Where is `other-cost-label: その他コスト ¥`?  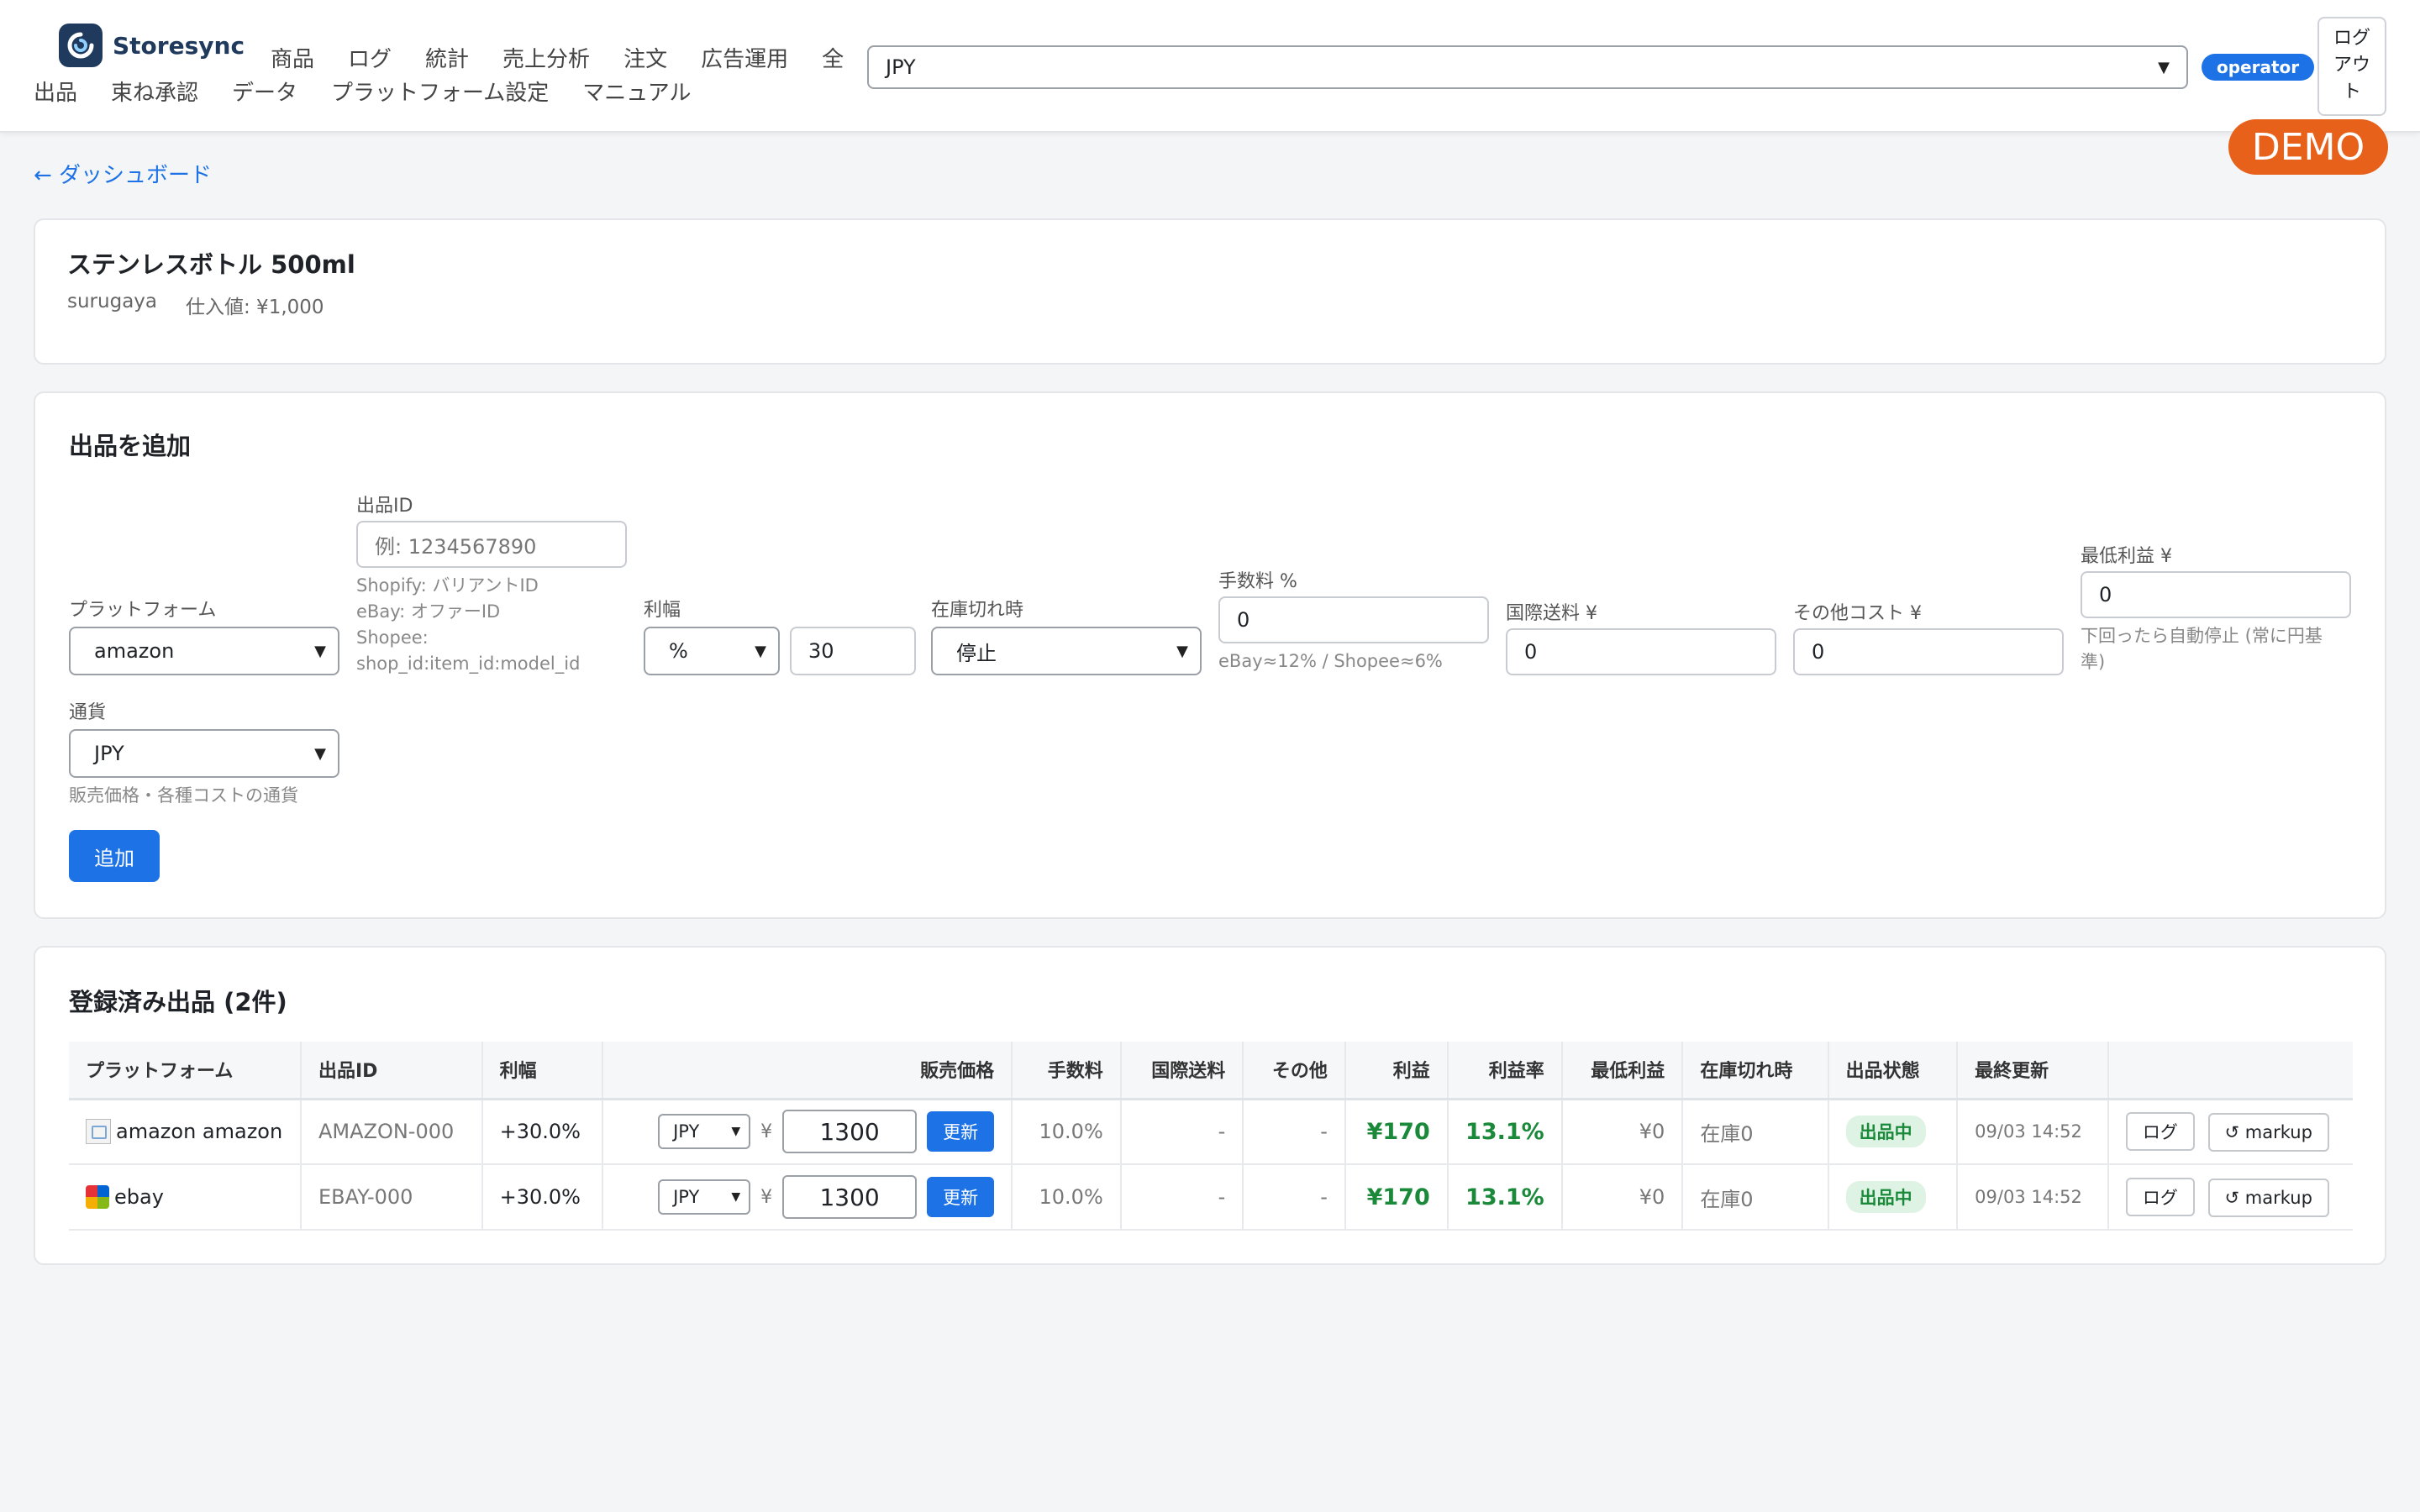
other-cost-label: その他コスト ¥ is located at coordinates (1858, 613).